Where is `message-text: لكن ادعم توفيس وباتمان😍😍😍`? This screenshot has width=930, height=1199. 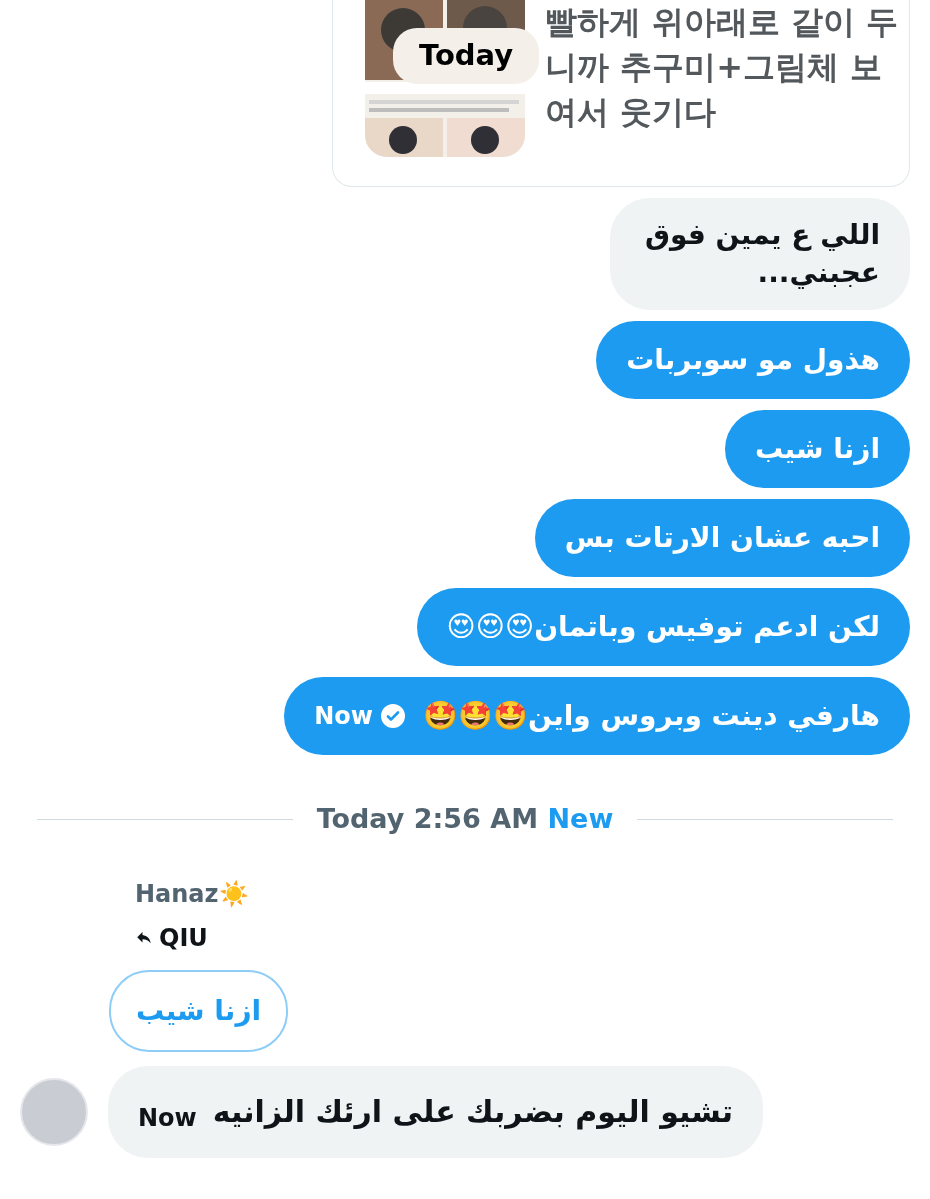
message-text: لكن ادعم توفيس وباتمان😍😍😍 is located at coordinates (663, 627).